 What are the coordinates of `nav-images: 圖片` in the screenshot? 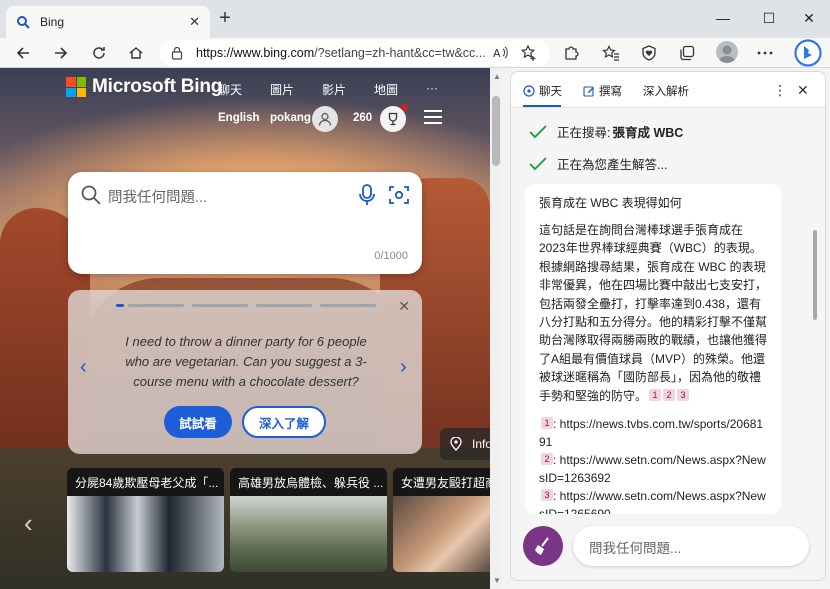 It's located at (282, 89).